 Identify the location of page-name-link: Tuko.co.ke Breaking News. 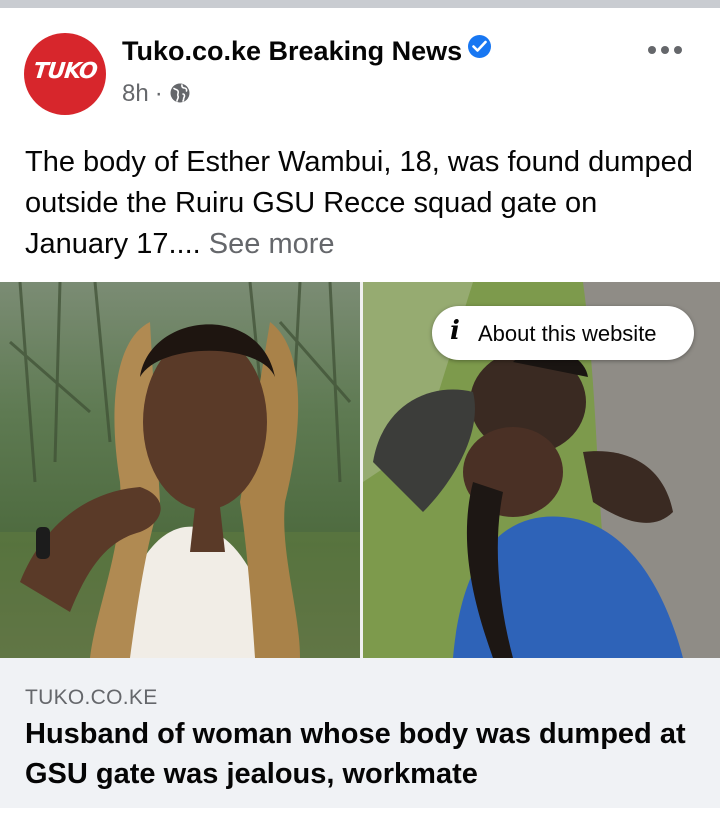
(307, 51).